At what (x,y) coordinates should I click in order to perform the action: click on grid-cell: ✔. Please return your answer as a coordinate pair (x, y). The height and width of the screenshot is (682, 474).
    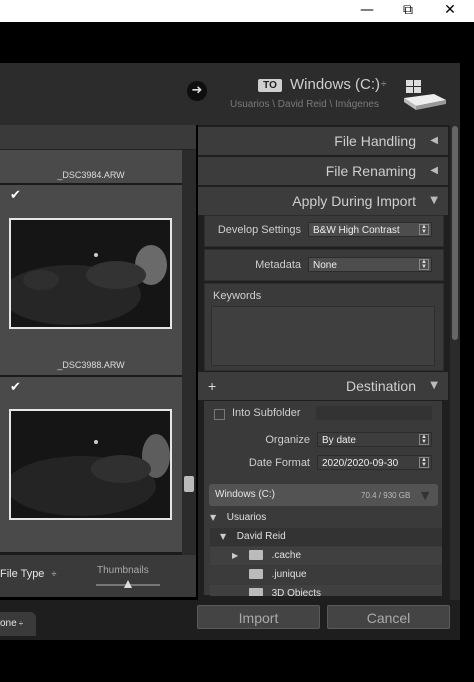
    Looking at the image, I should click on (91, 464).